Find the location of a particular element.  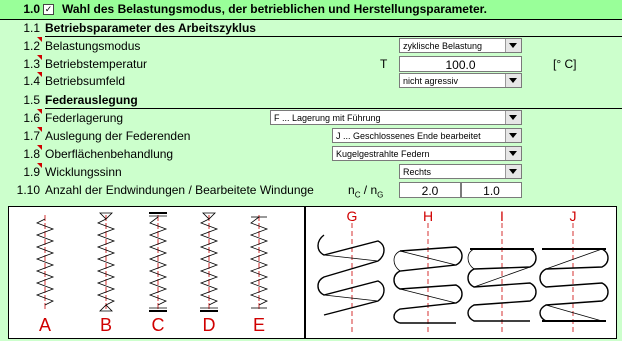

temperature-input: 100.0 is located at coordinates (460, 64).